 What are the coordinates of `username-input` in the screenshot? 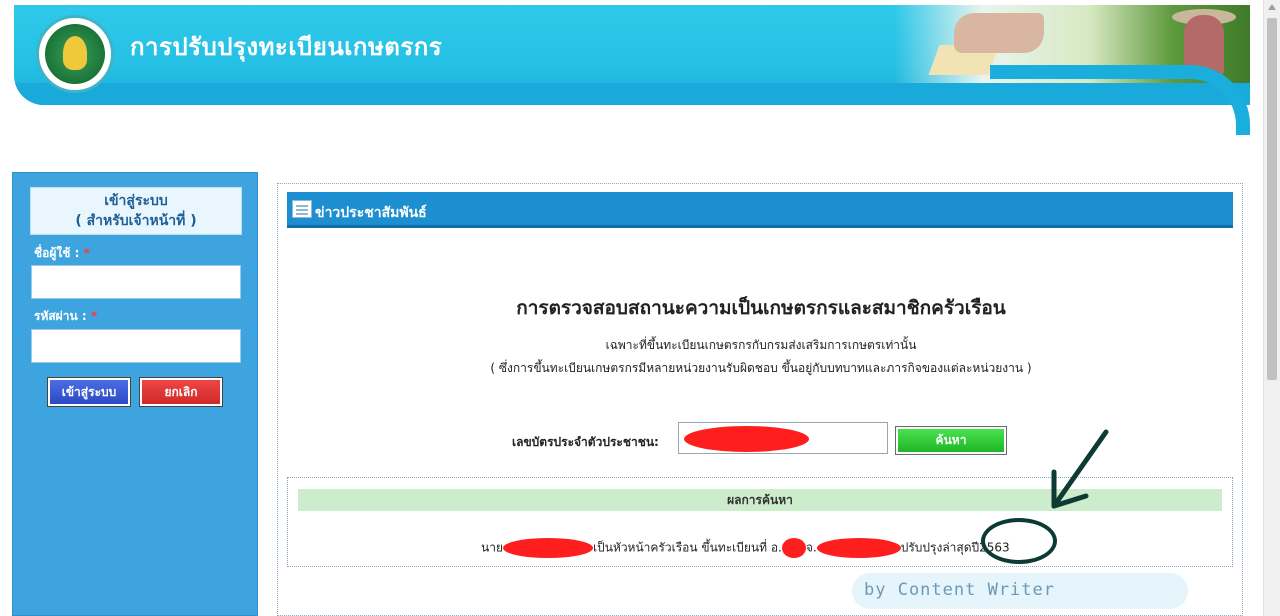 It's located at (136, 282).